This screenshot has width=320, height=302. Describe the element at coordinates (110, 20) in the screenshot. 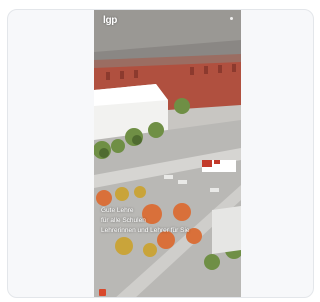

I see `app-logo: lgp` at that location.